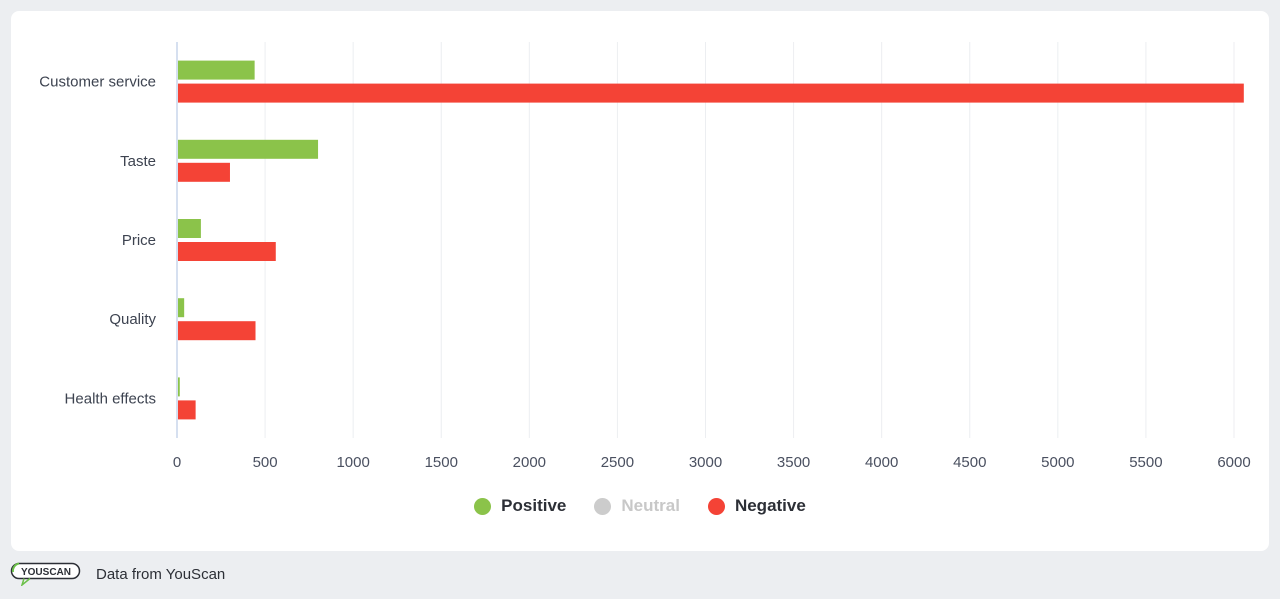 Image resolution: width=1280 pixels, height=599 pixels. Describe the element at coordinates (650, 505) in the screenshot. I see `legend-label: Neutral` at that location.